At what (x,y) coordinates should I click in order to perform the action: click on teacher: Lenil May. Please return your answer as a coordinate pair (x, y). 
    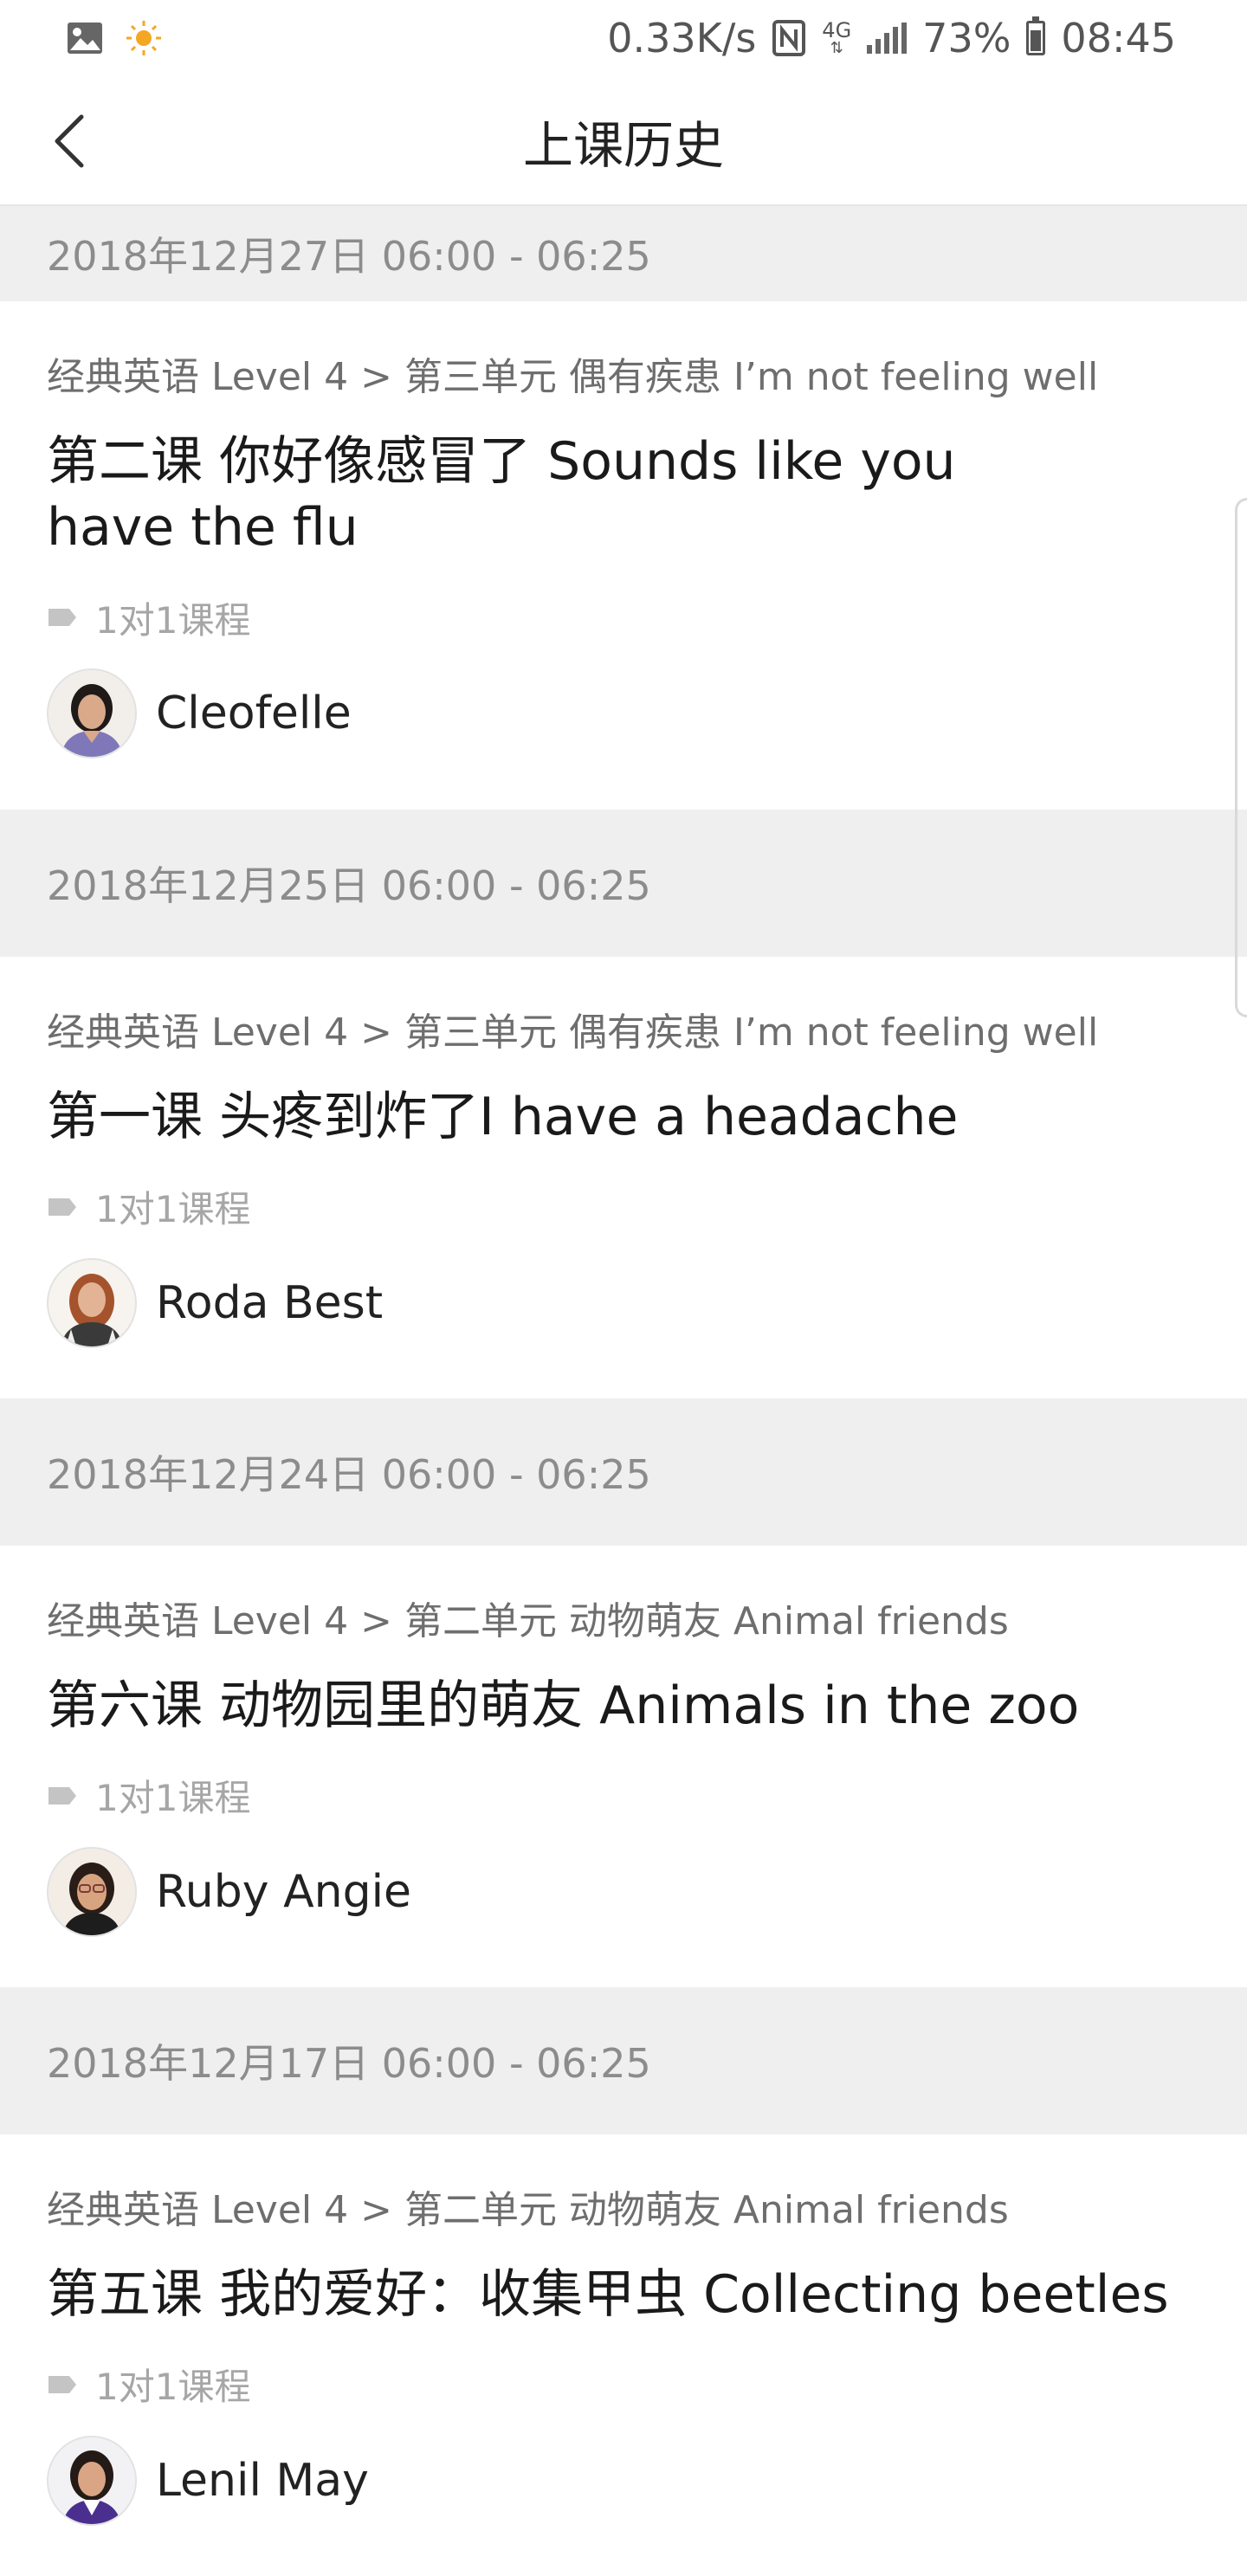
    Looking at the image, I should click on (623, 2480).